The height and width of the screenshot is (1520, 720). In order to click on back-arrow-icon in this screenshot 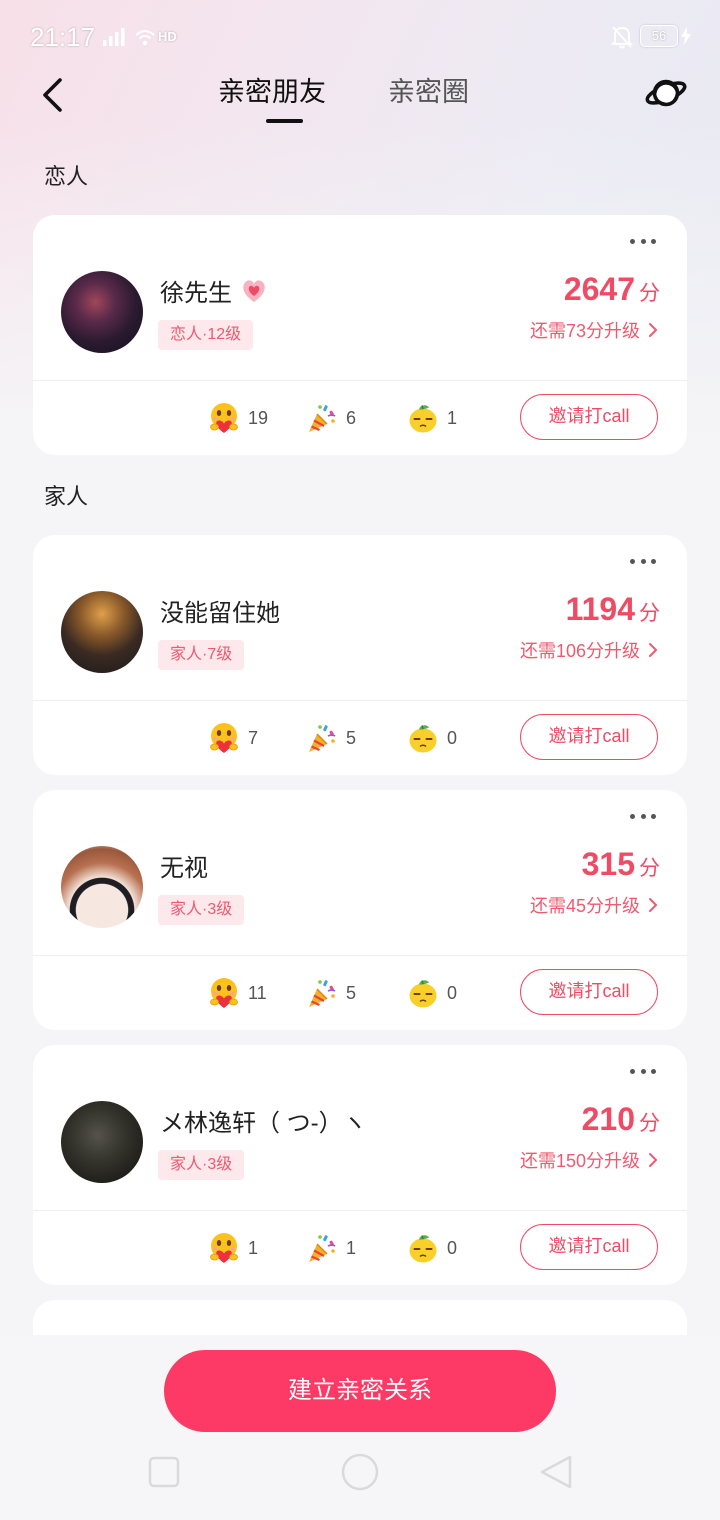, I will do `click(53, 95)`.